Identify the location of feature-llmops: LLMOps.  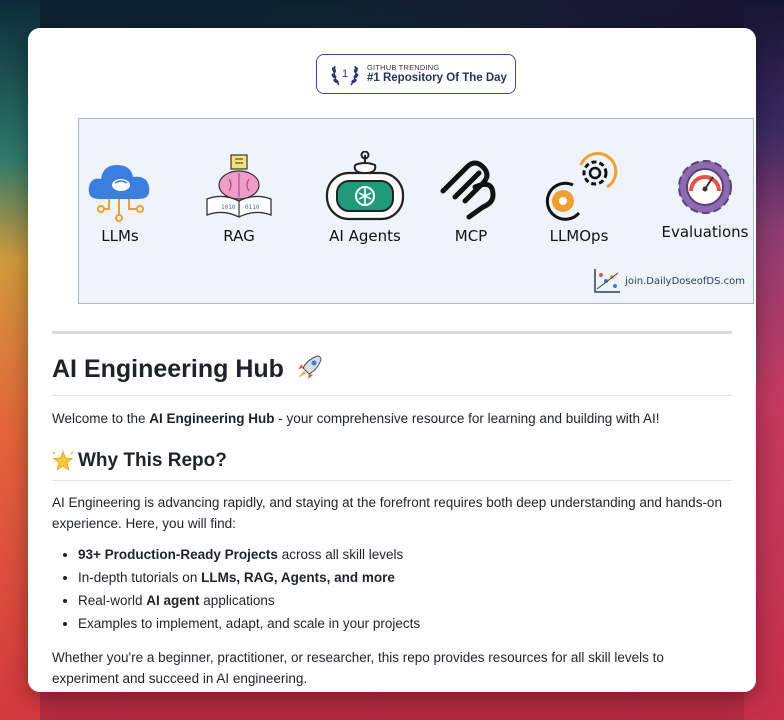
(579, 196).